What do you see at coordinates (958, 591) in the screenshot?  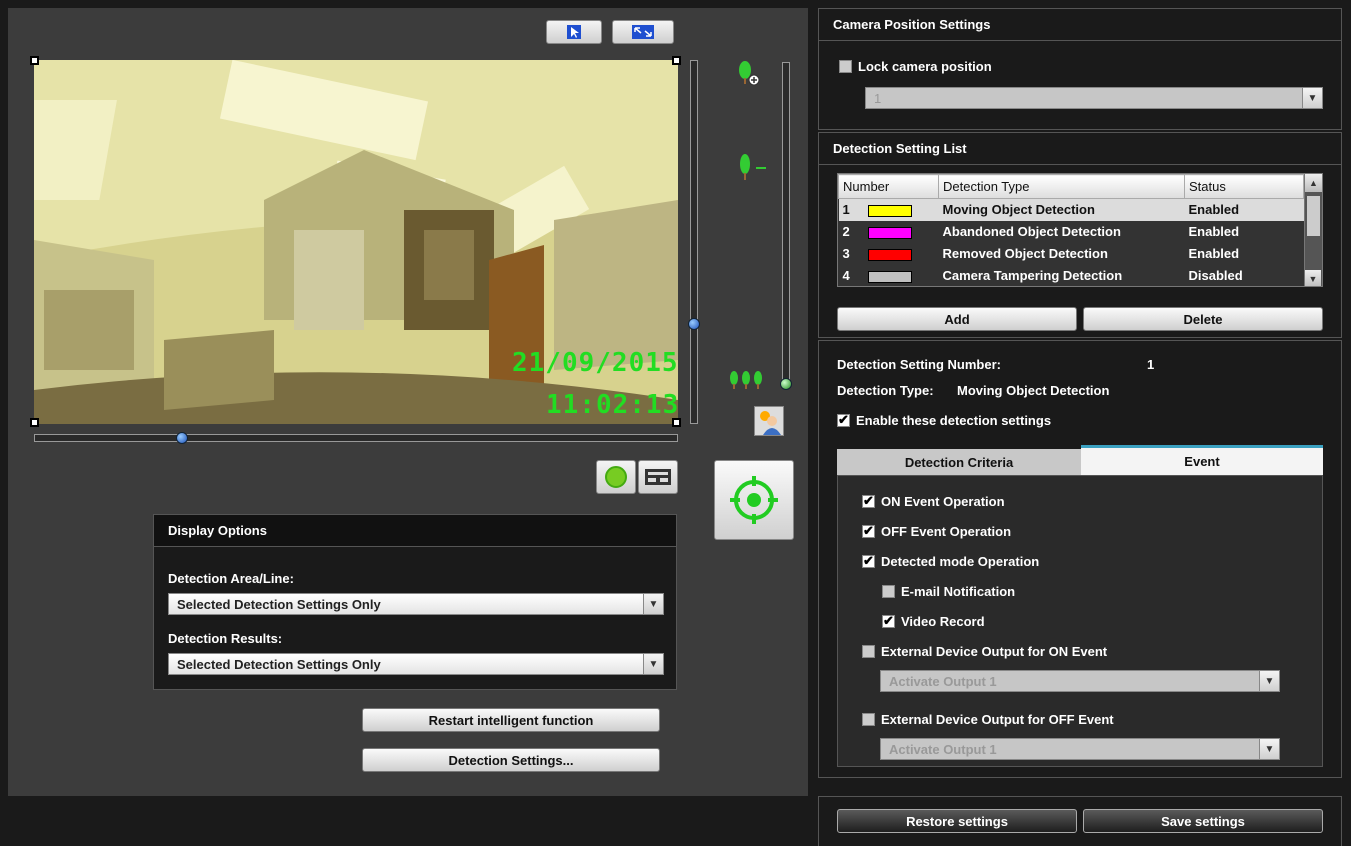 I see `email-label: E-mail Notification` at bounding box center [958, 591].